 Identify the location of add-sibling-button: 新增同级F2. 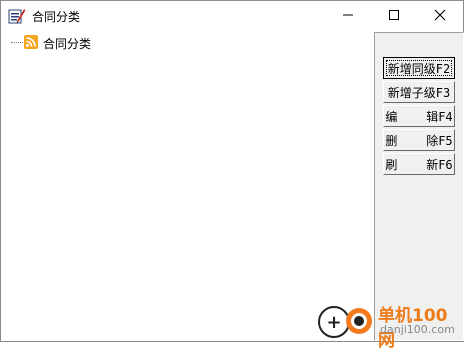
(419, 68).